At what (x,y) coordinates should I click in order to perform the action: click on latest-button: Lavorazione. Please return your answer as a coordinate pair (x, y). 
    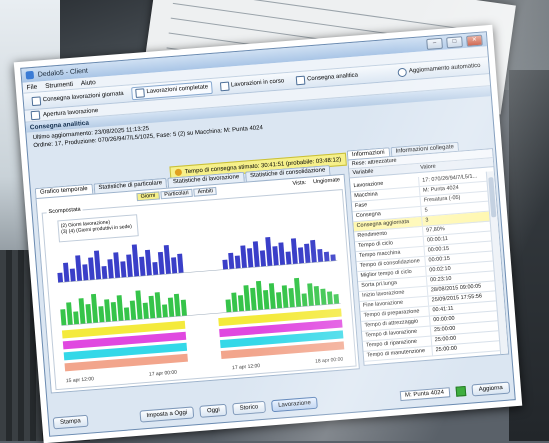
    Looking at the image, I should click on (294, 404).